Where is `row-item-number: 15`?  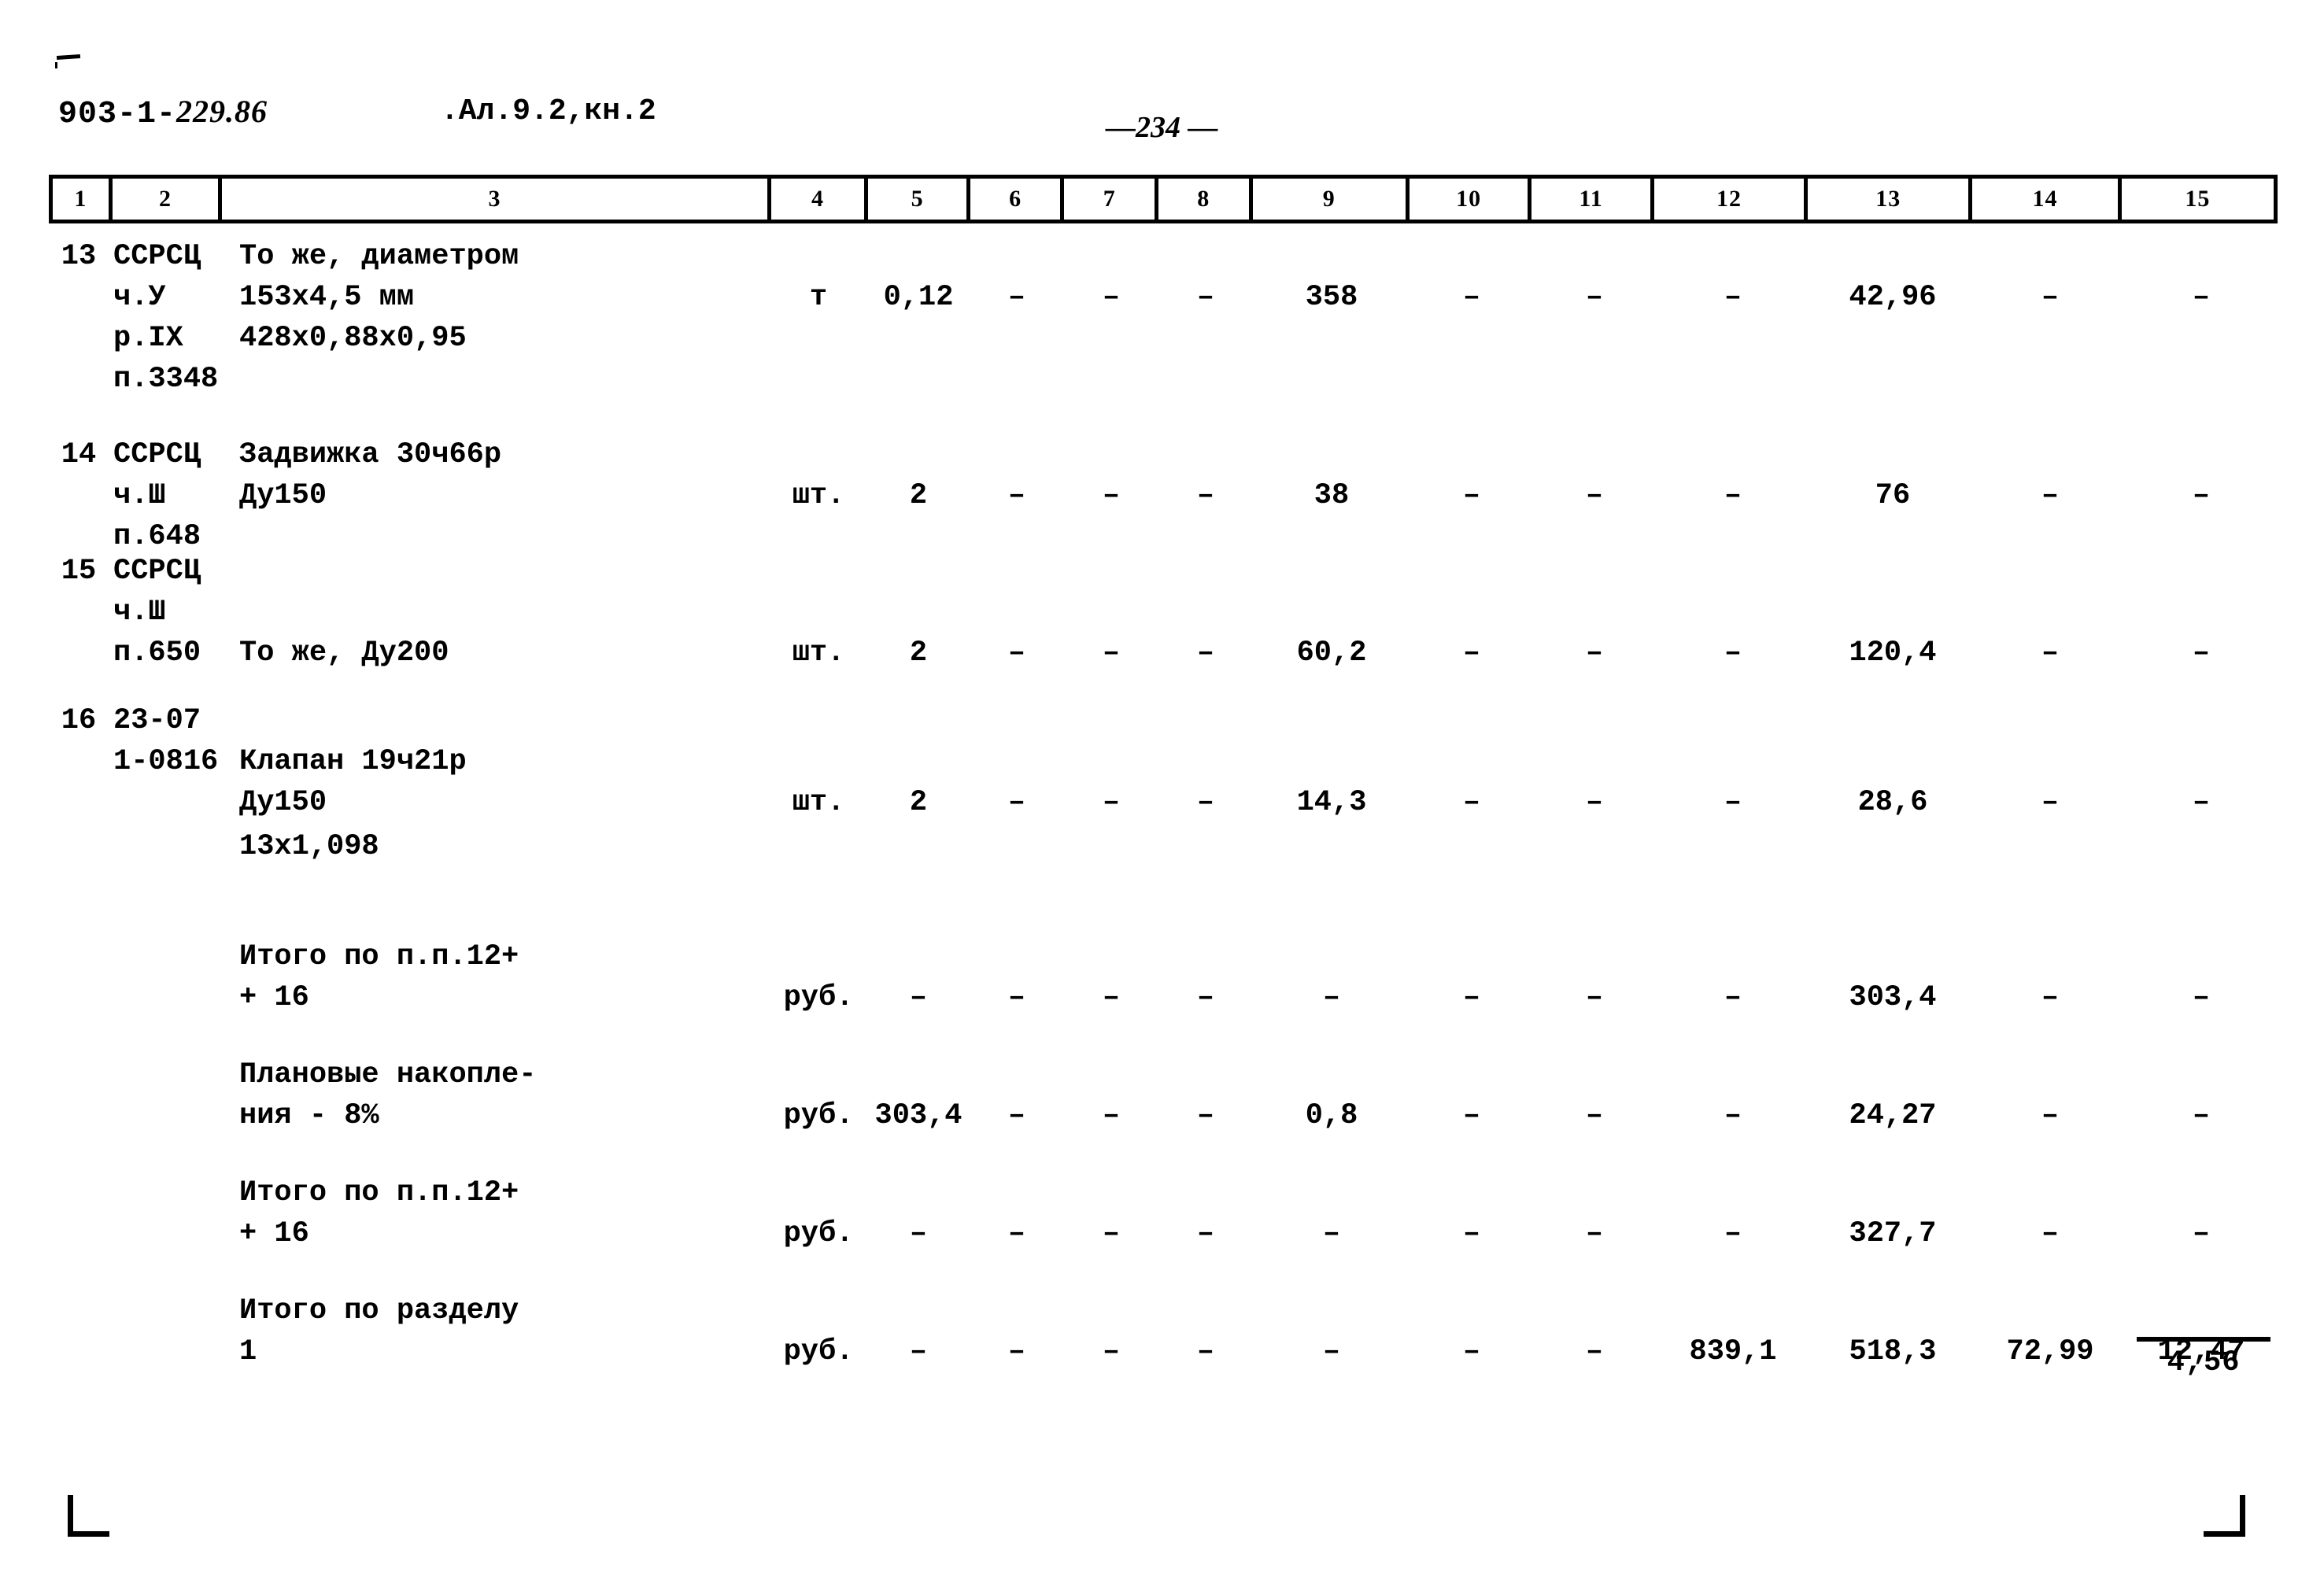 row-item-number: 15 is located at coordinates (79, 571).